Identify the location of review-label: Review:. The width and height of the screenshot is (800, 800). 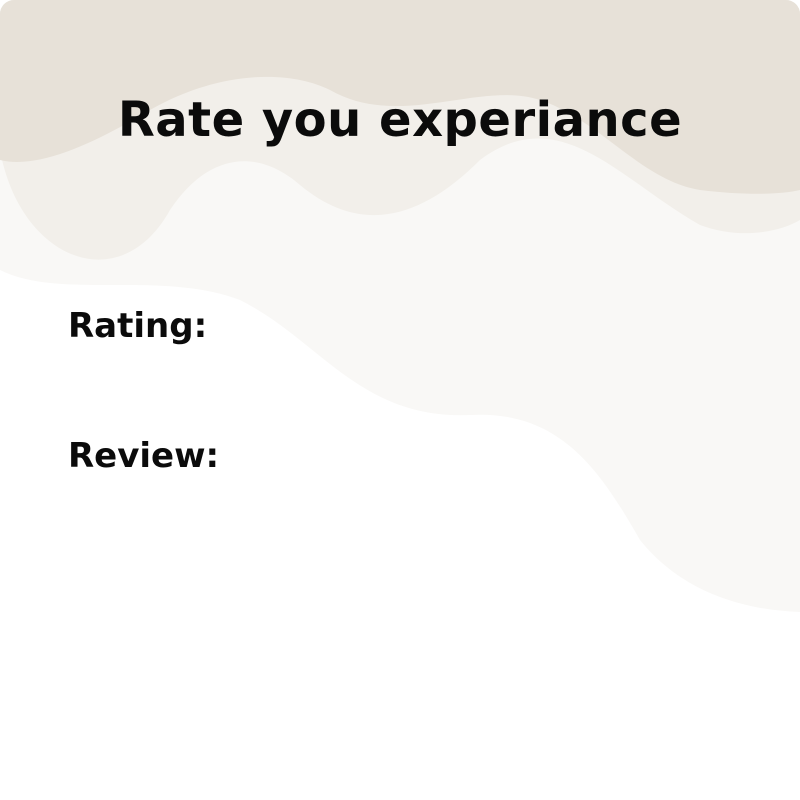
(144, 456).